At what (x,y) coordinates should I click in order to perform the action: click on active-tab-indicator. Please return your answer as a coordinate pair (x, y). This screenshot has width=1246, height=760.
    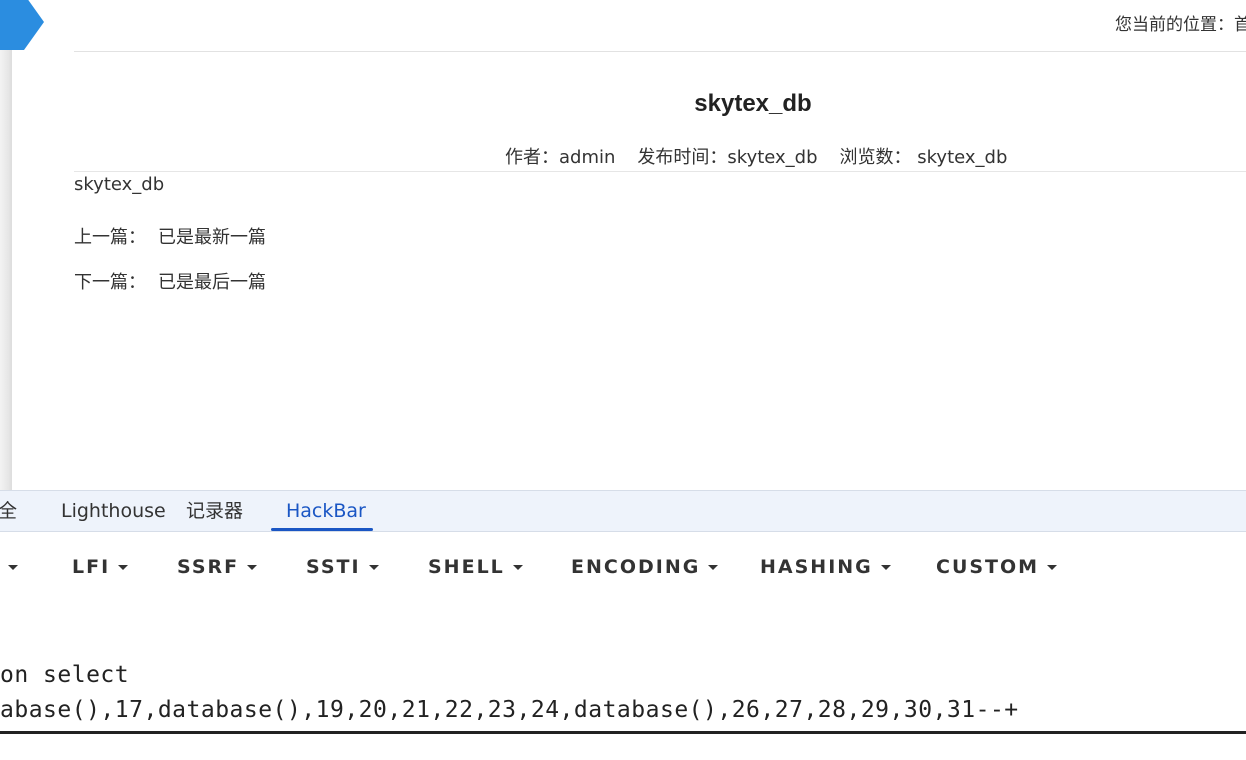
    Looking at the image, I should click on (322, 529).